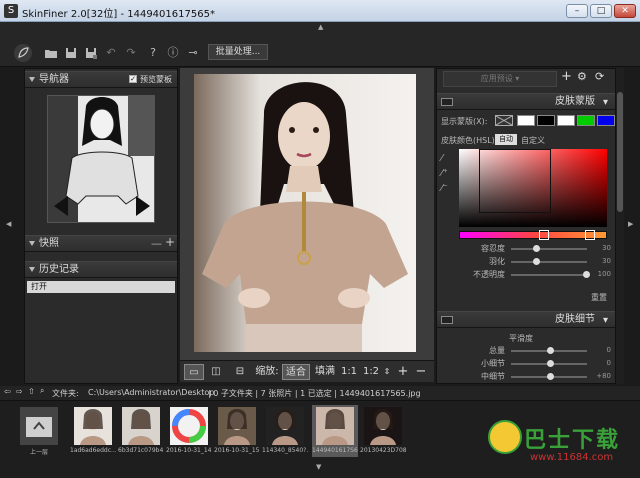  What do you see at coordinates (464, 121) in the screenshot?
I see `show-mask-label: 显示蒙版(X):` at bounding box center [464, 121].